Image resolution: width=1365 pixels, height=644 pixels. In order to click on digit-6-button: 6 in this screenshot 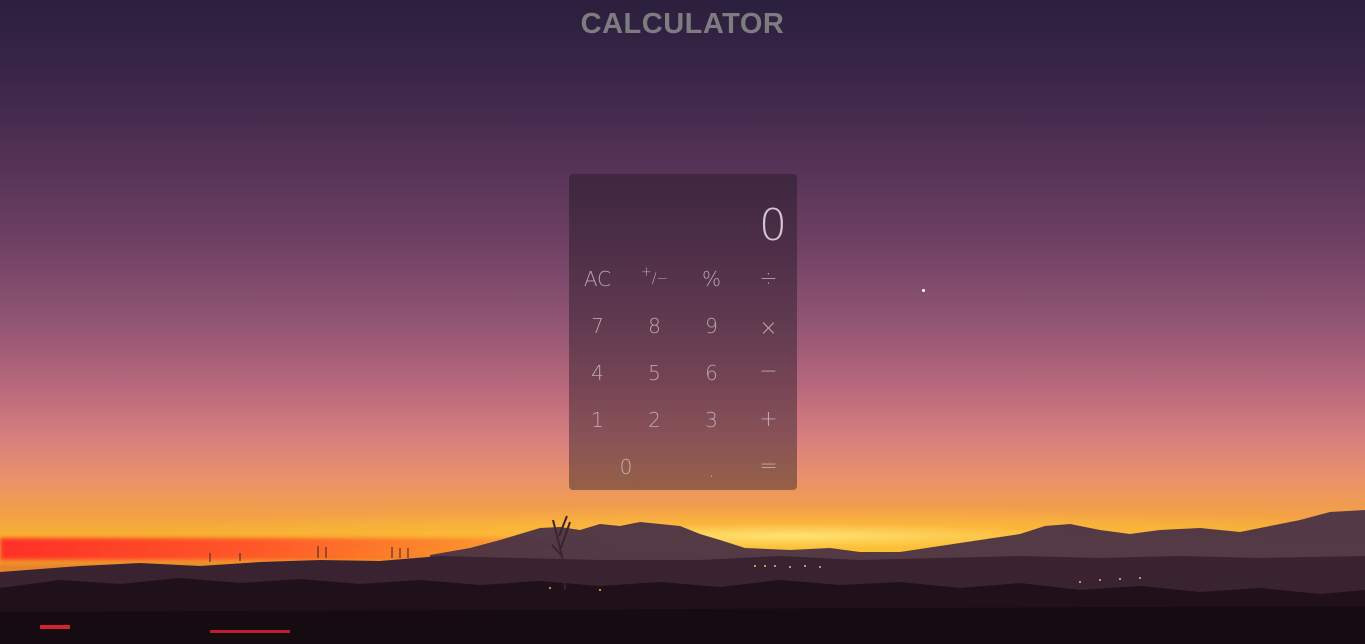, I will do `click(711, 372)`.